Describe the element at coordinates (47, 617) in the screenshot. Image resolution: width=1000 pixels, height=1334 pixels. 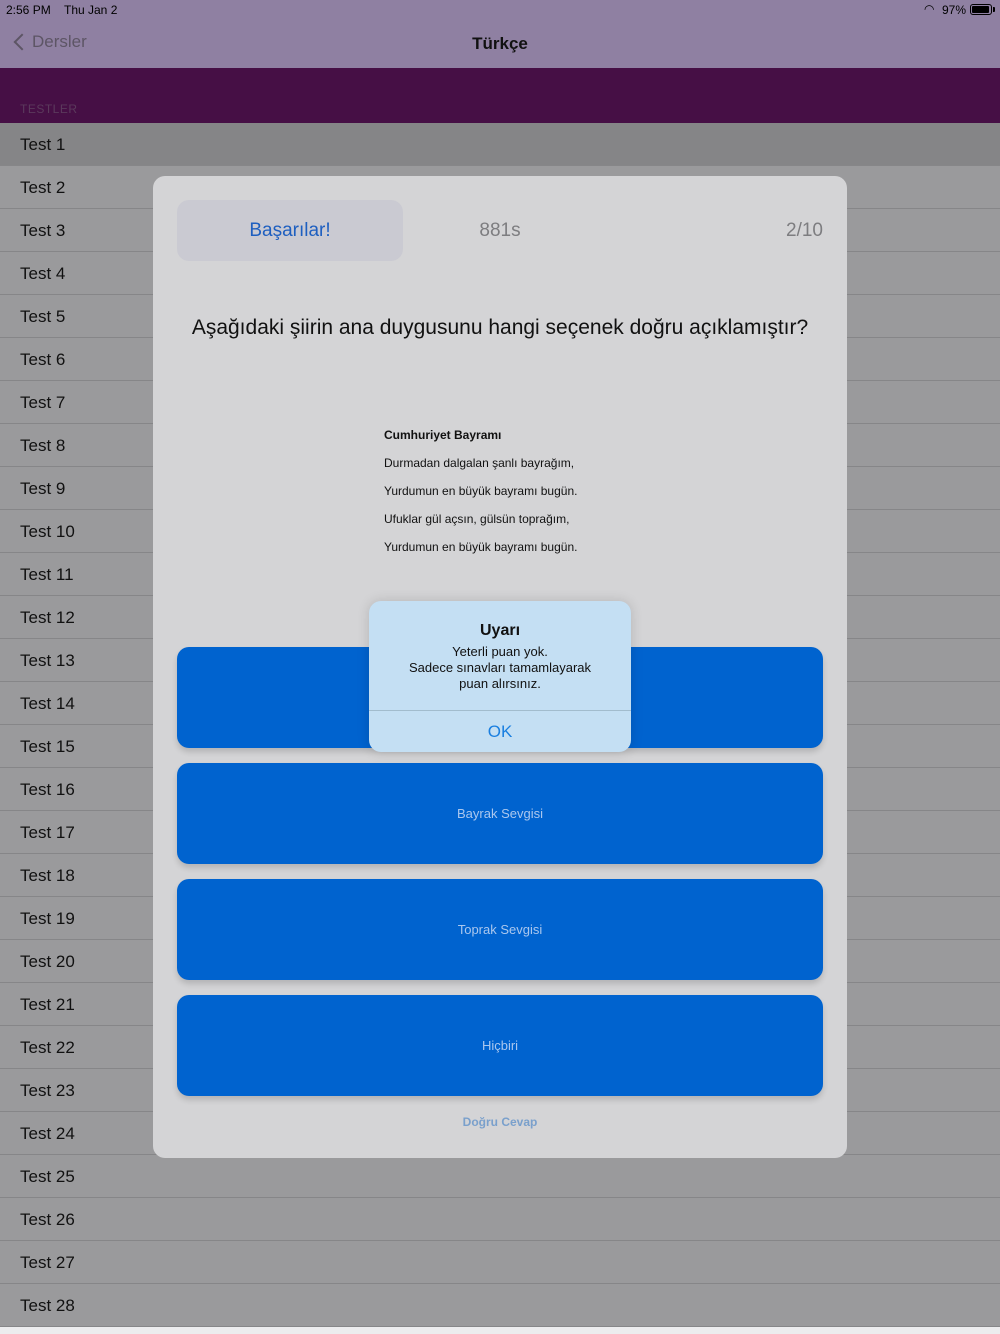
I see `list-item-label: Test 12` at that location.